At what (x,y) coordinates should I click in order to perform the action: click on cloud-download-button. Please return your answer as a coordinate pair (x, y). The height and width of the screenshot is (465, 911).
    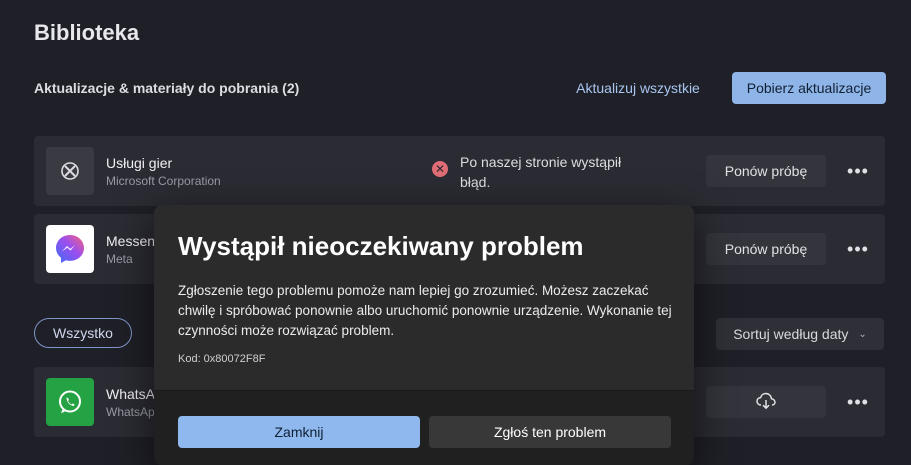
    Looking at the image, I should click on (766, 402).